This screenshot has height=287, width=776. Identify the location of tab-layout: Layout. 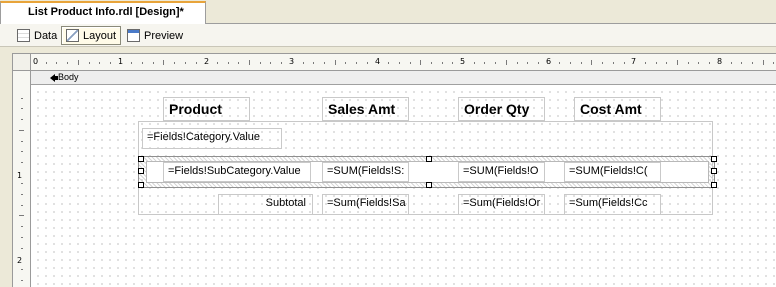
(91, 35).